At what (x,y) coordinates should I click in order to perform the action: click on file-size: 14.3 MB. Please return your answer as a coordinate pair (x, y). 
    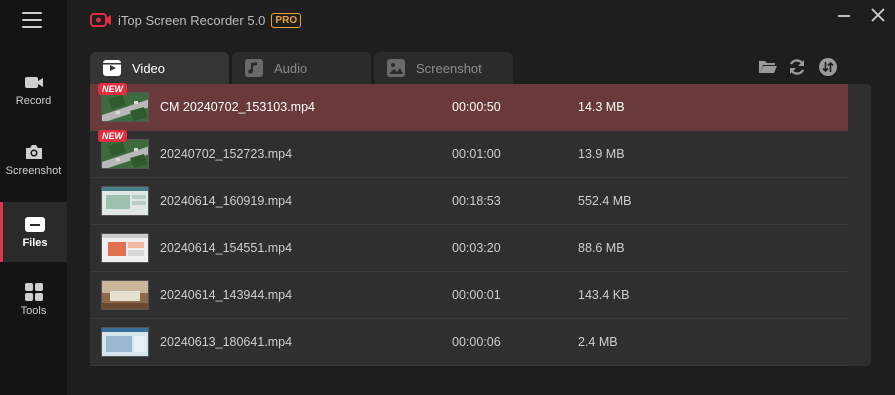
    Looking at the image, I should click on (601, 107).